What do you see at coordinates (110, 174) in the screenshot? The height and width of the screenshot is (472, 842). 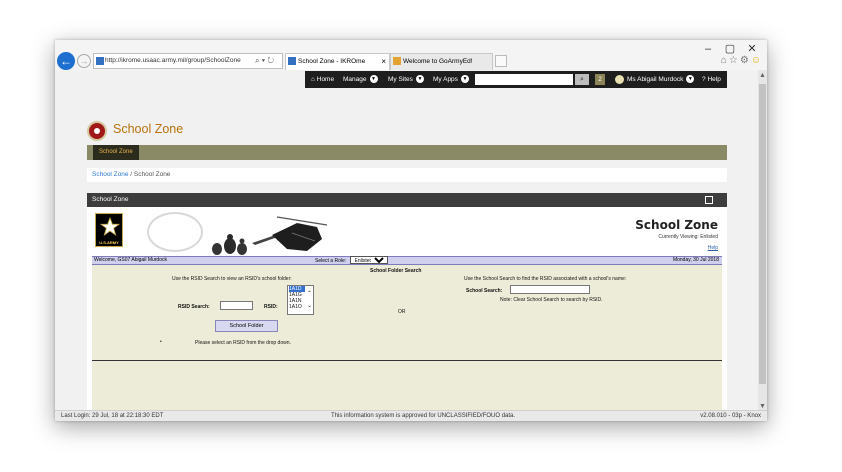 I see `breadcrumb-root-link: School Zone` at bounding box center [110, 174].